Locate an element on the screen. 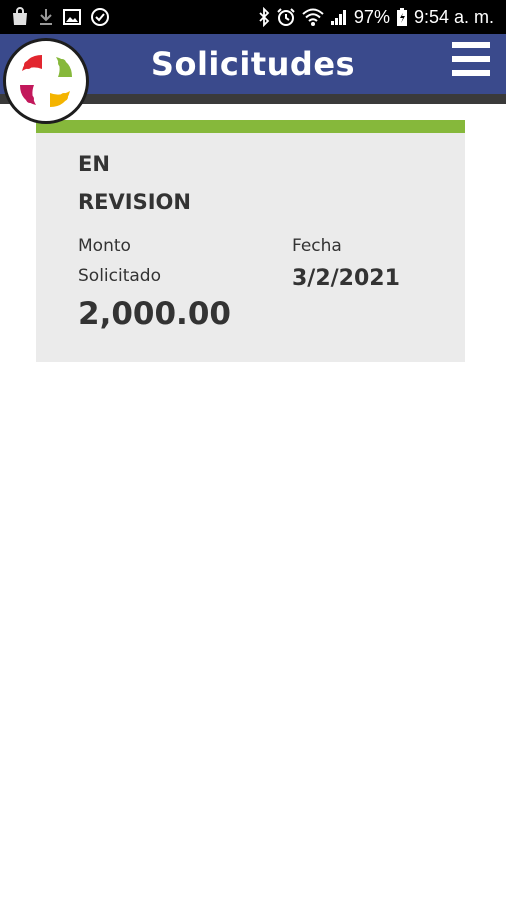  bluetooth-icon is located at coordinates (264, 17).